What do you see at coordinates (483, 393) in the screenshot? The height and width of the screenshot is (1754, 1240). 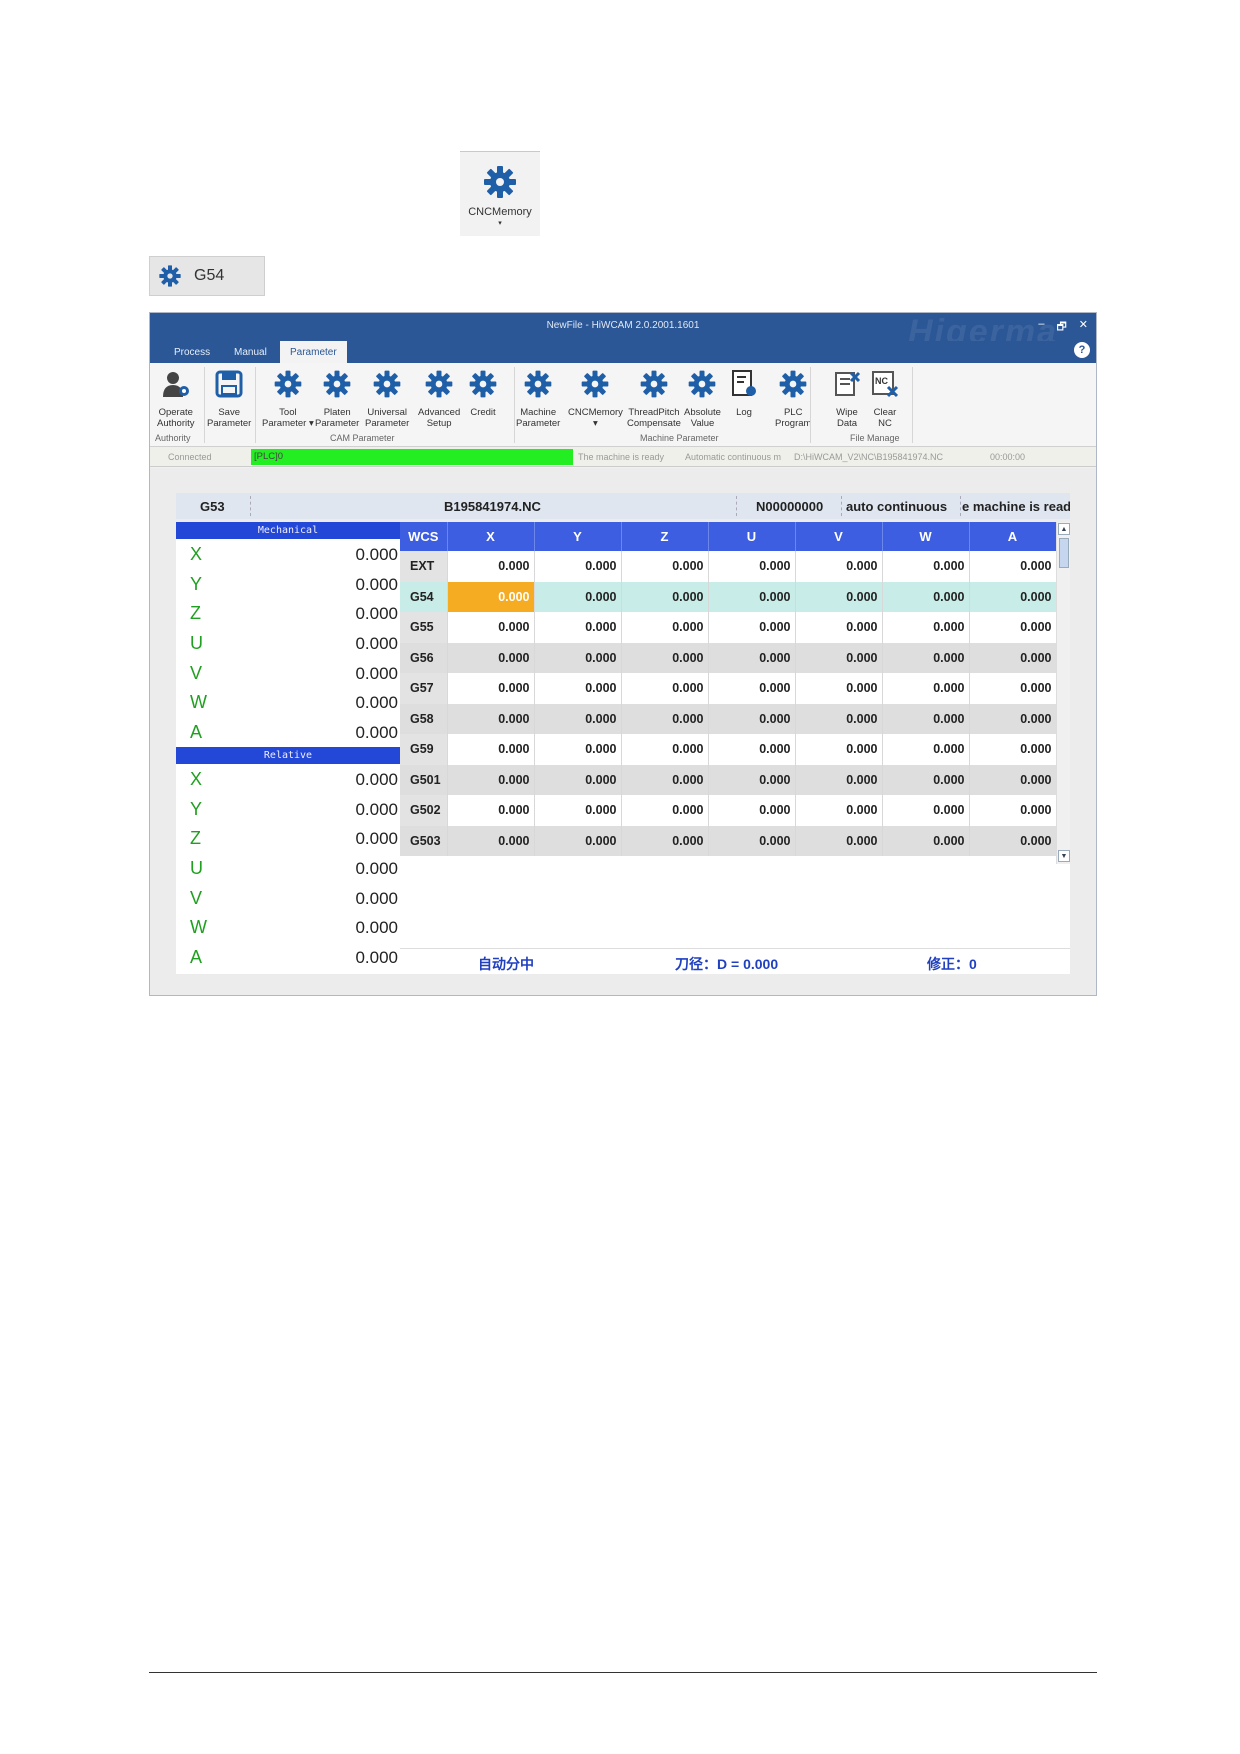 I see `ribbon-button-credit: Credit` at bounding box center [483, 393].